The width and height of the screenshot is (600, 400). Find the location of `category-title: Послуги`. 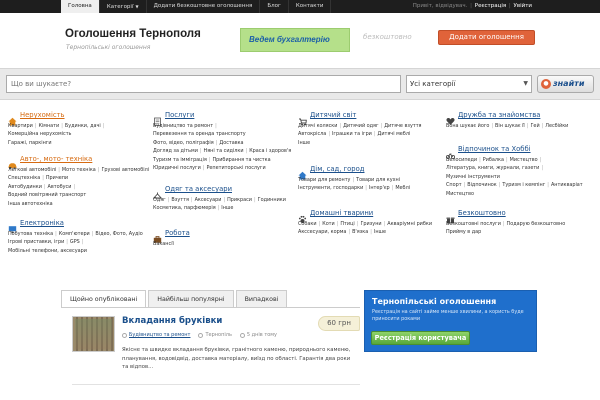

category-title: Послуги is located at coordinates (179, 115).